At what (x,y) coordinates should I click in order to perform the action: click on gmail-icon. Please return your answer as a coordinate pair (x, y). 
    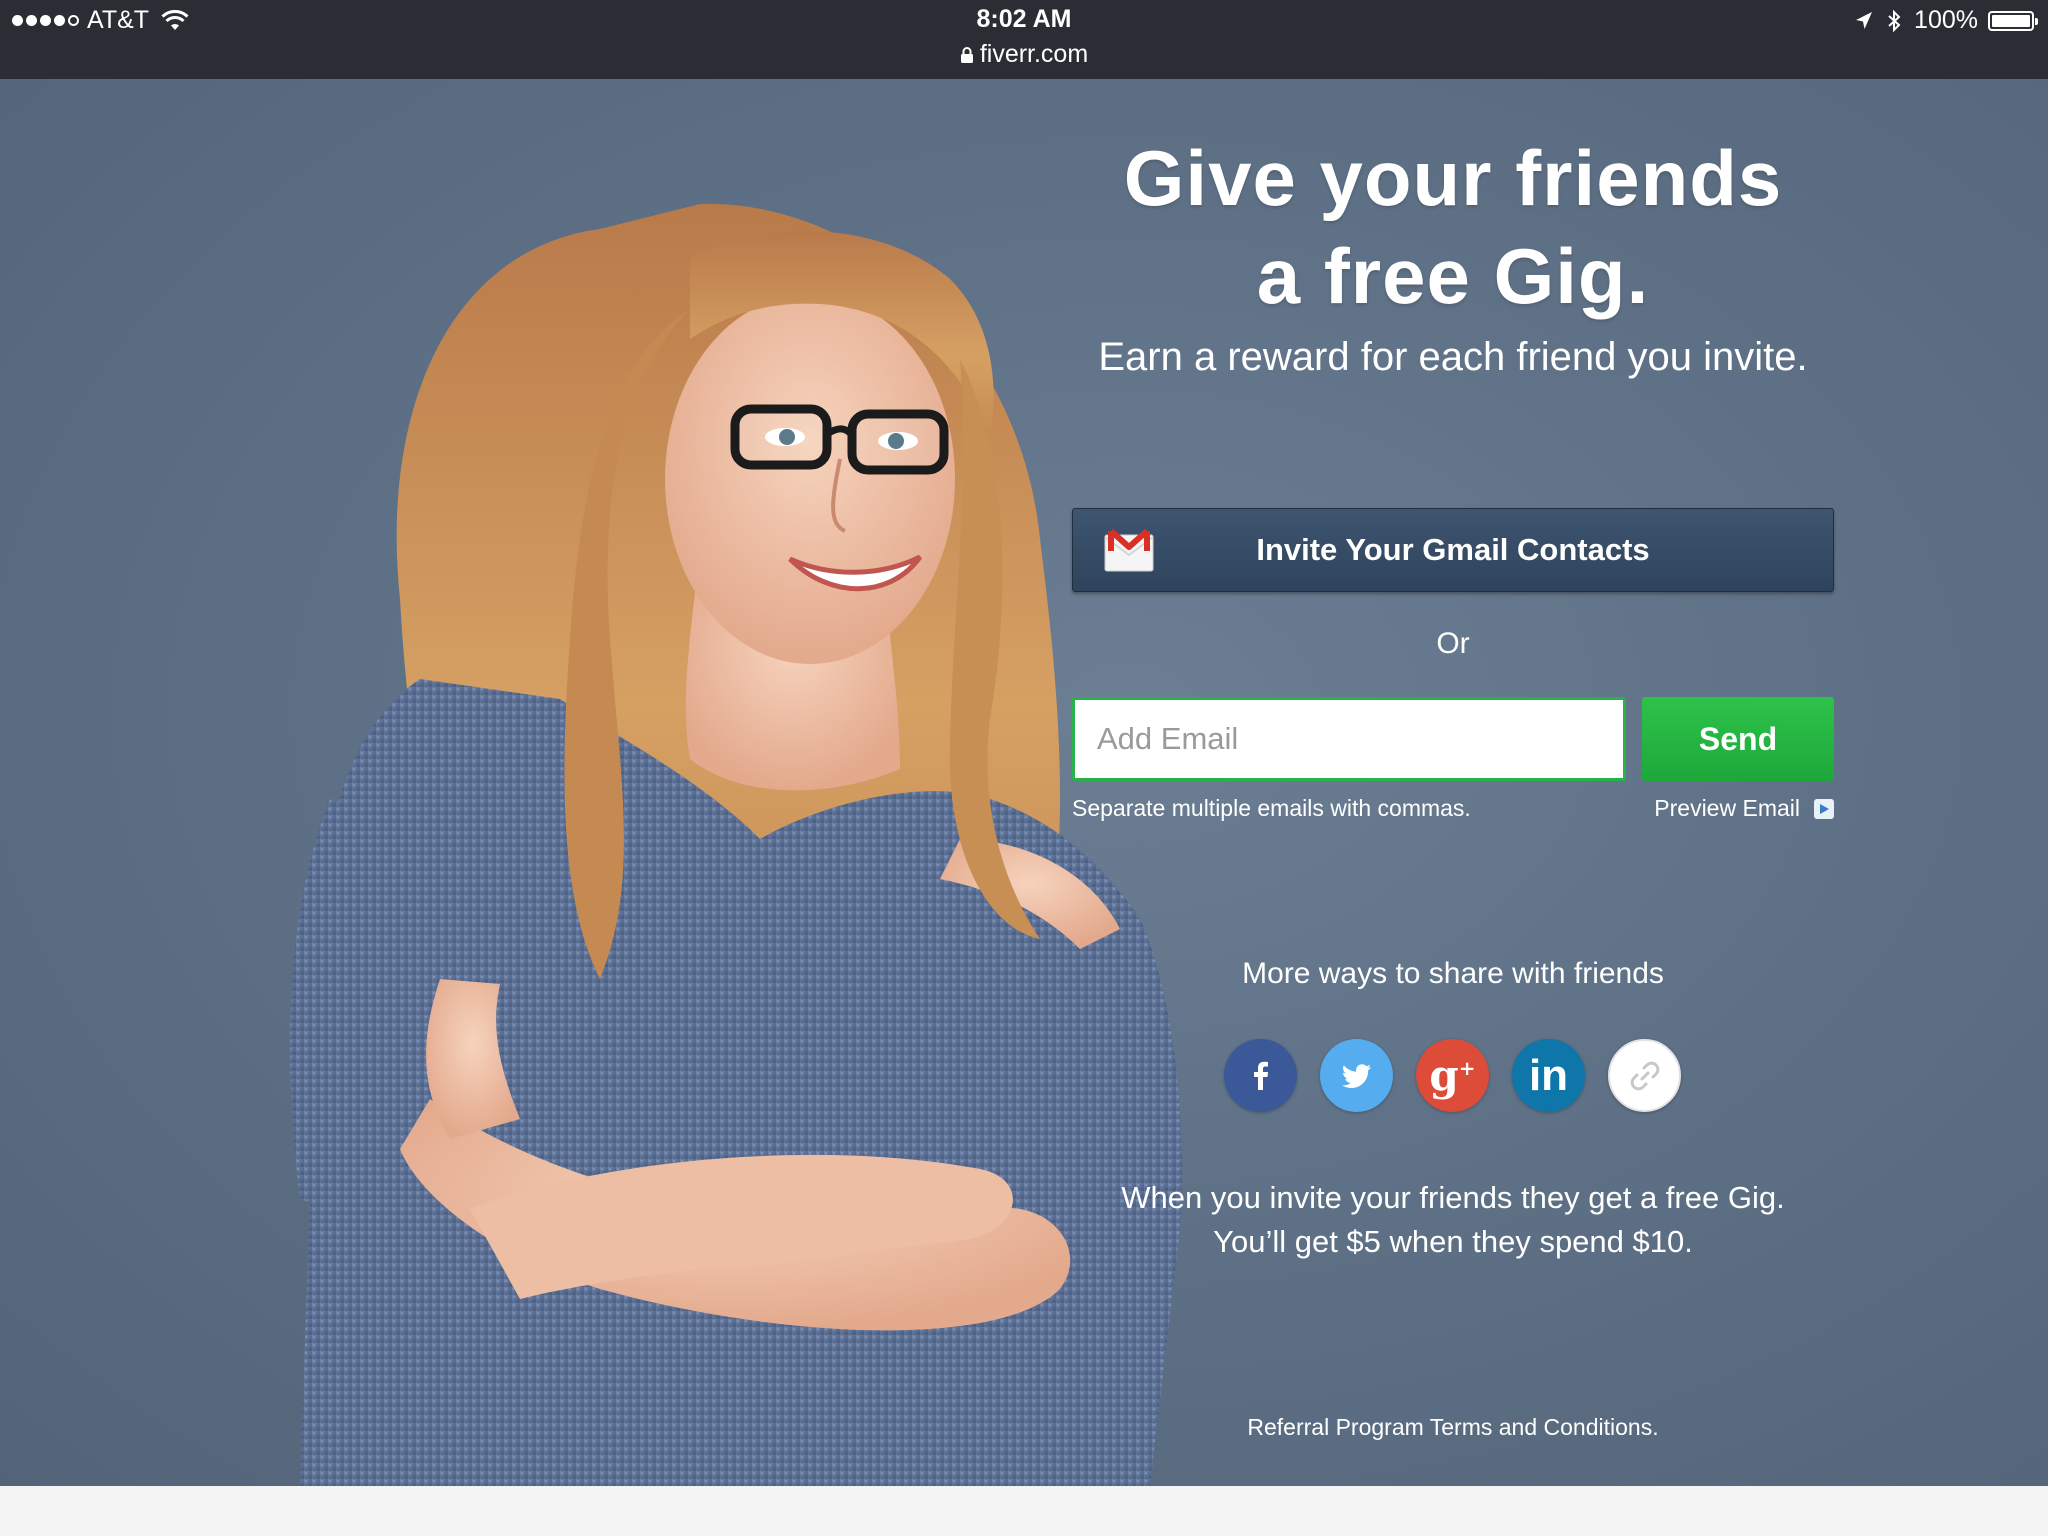
    Looking at the image, I should click on (1129, 550).